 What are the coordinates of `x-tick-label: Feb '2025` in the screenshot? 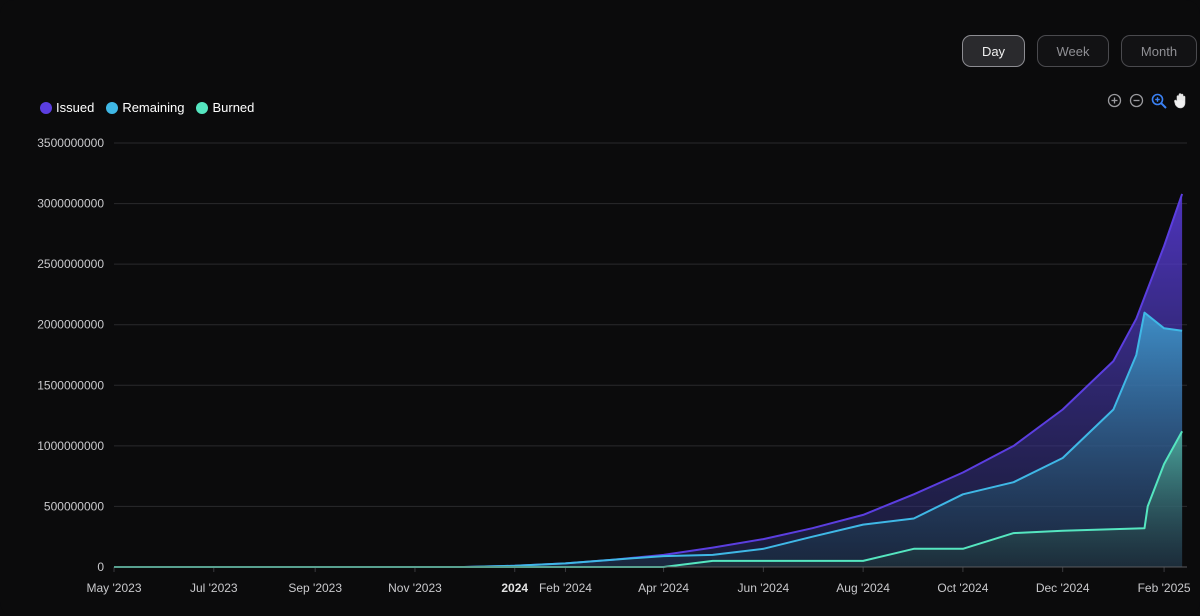 It's located at (1164, 588).